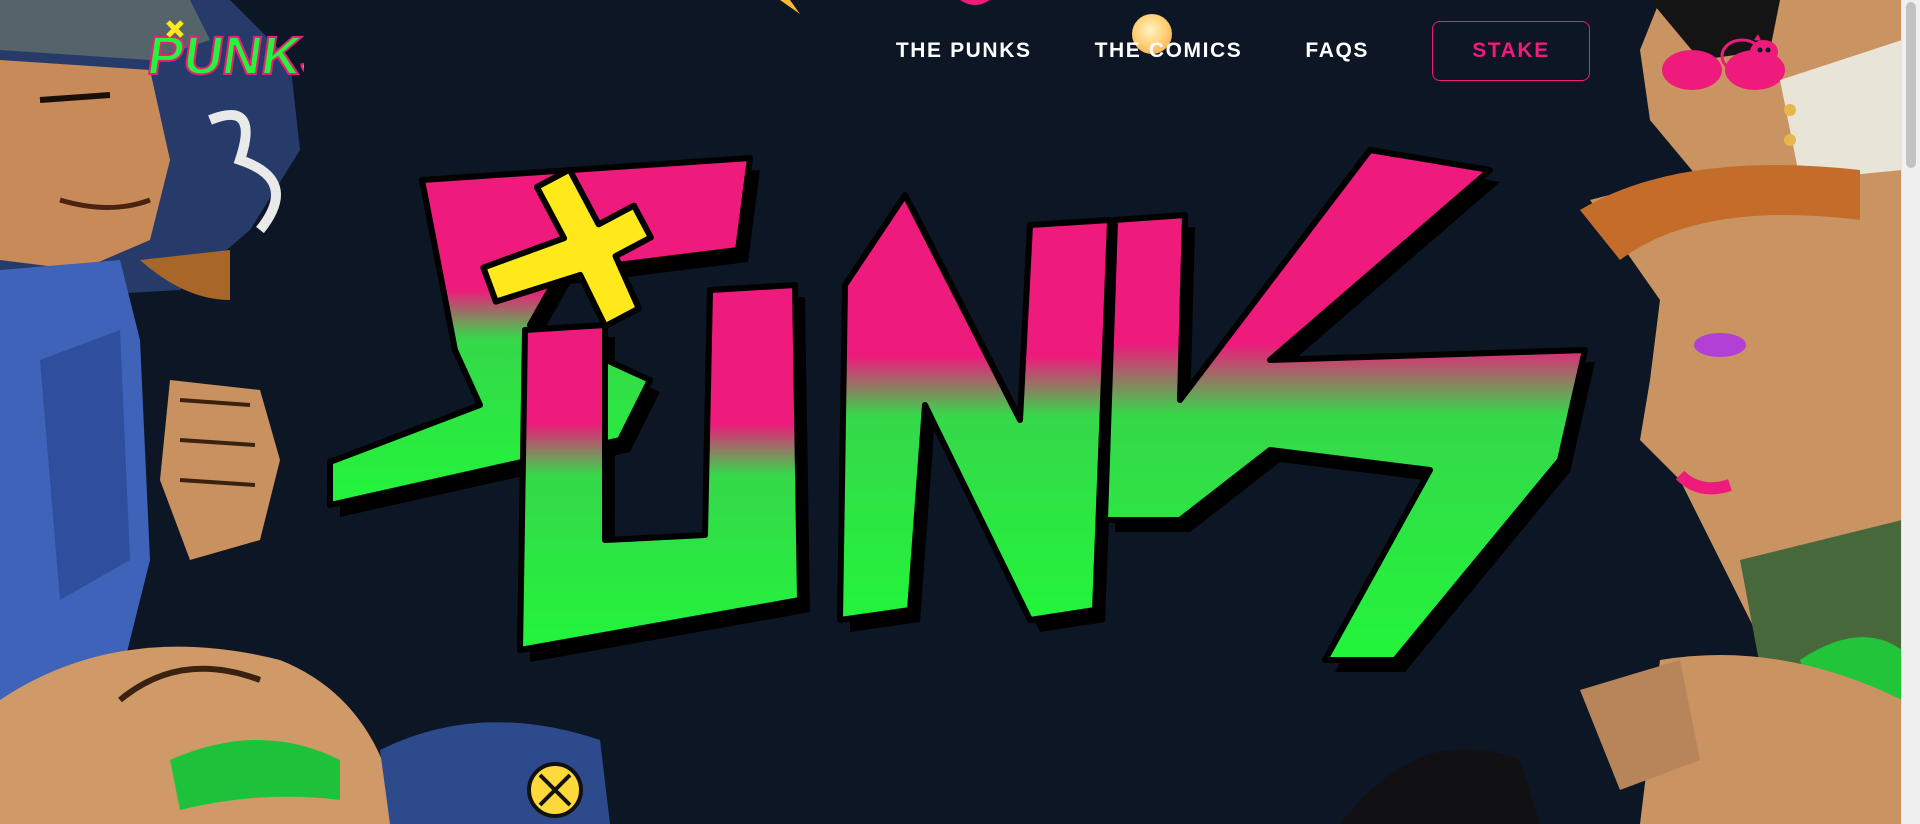 The height and width of the screenshot is (824, 1920). What do you see at coordinates (1169, 51) in the screenshot?
I see `nav-link-the-comics: THE COMICS` at bounding box center [1169, 51].